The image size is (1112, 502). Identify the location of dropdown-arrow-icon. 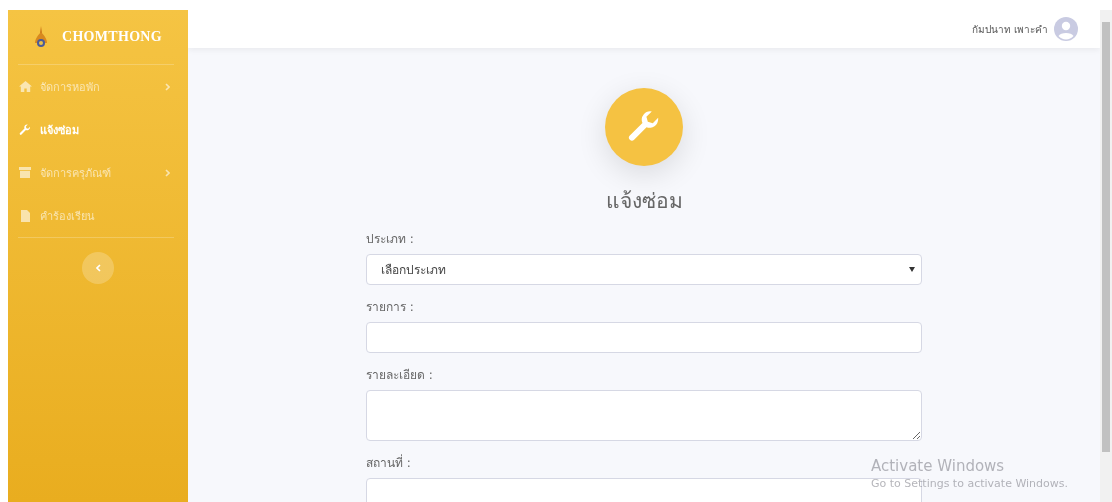
(912, 269).